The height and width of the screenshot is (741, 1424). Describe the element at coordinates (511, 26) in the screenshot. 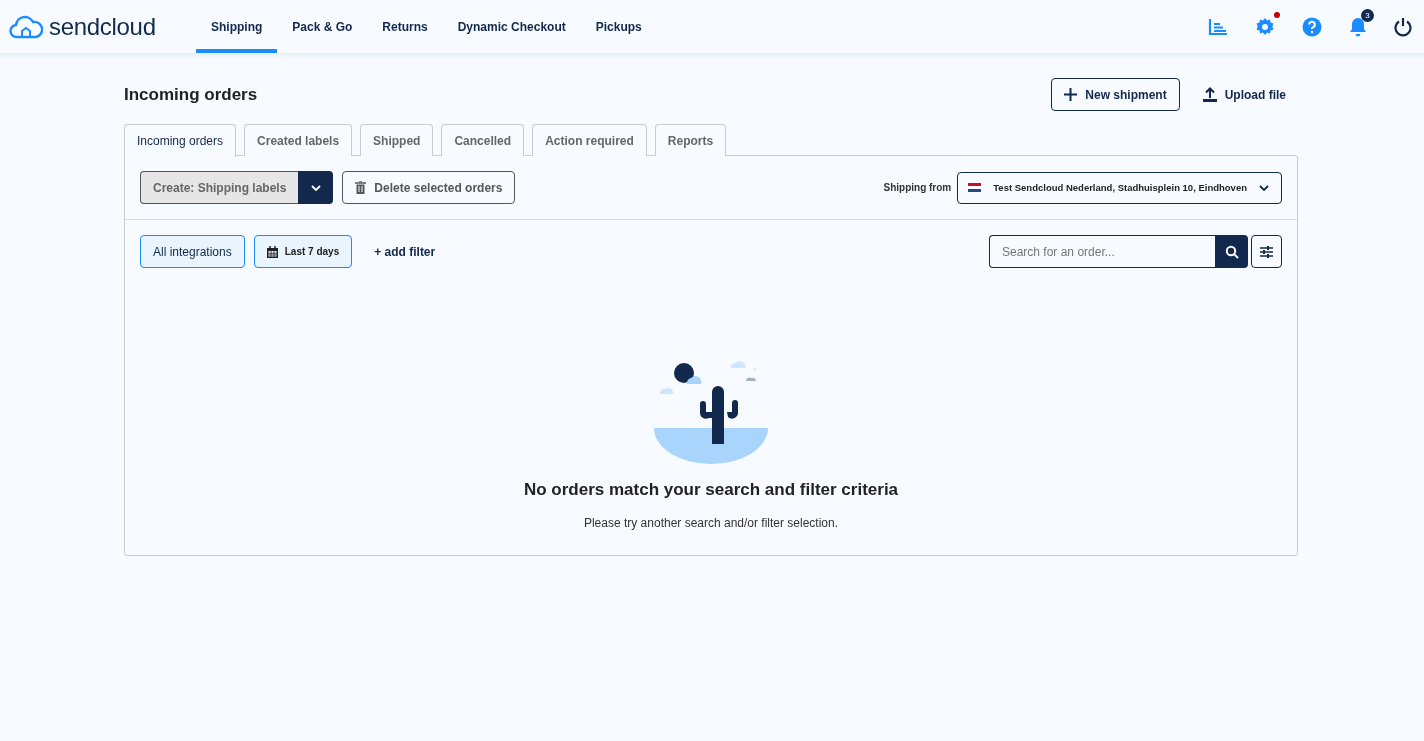

I see `nav-item: Dynamic Checkout` at that location.